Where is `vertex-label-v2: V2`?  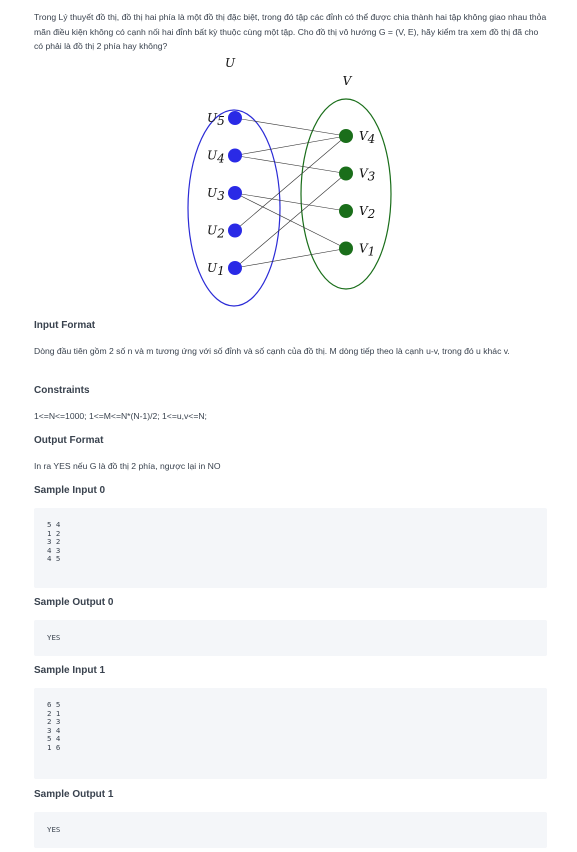
vertex-label-v2: V2 is located at coordinates (367, 212).